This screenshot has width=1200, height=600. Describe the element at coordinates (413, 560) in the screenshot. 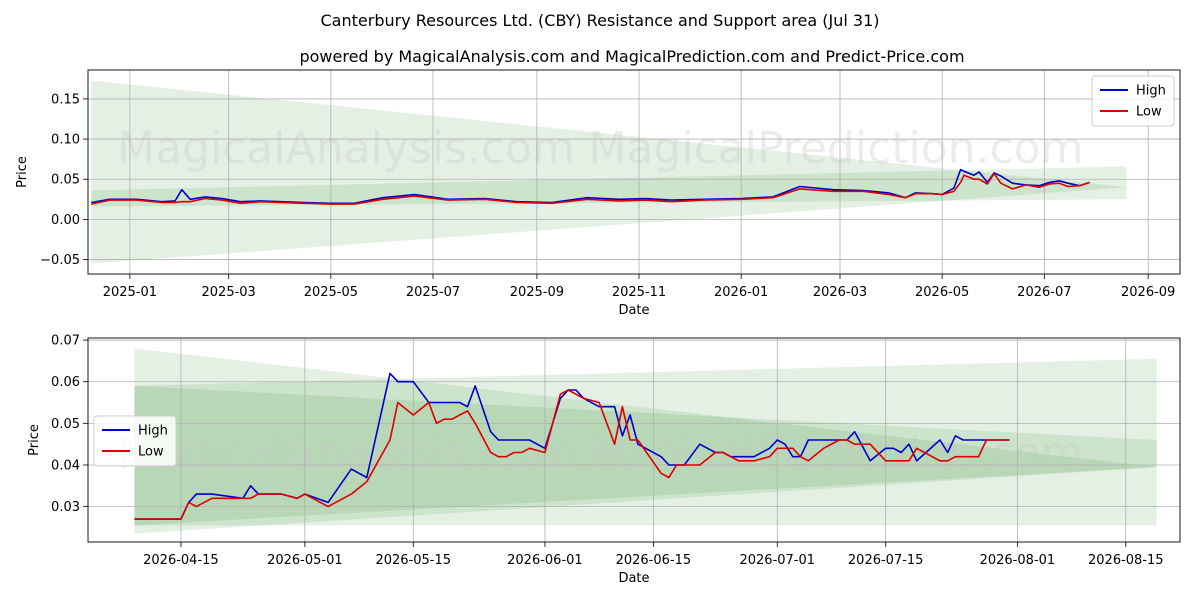

I see `x-tick-label: 2026-05-15` at that location.